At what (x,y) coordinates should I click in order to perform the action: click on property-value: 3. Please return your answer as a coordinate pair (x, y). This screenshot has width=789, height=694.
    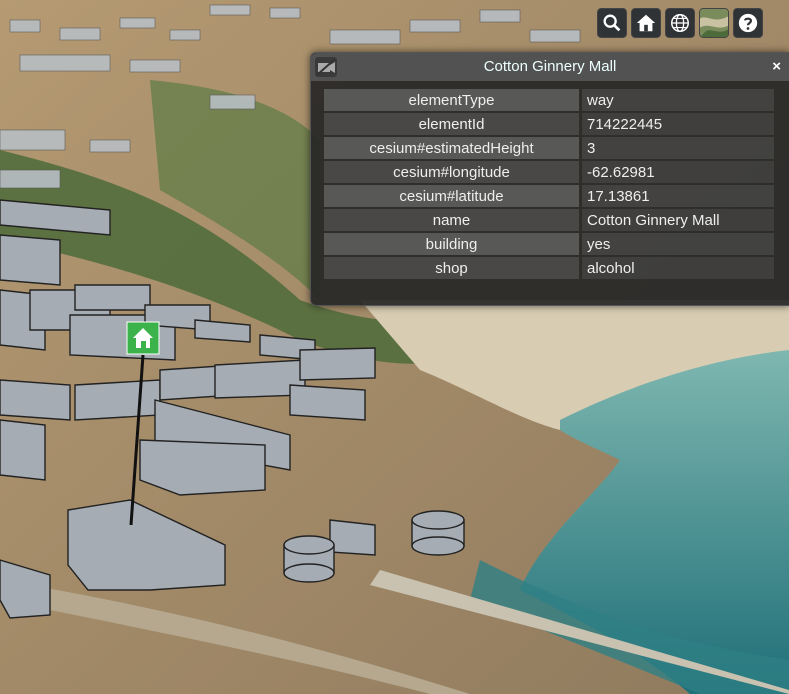
    Looking at the image, I should click on (678, 148).